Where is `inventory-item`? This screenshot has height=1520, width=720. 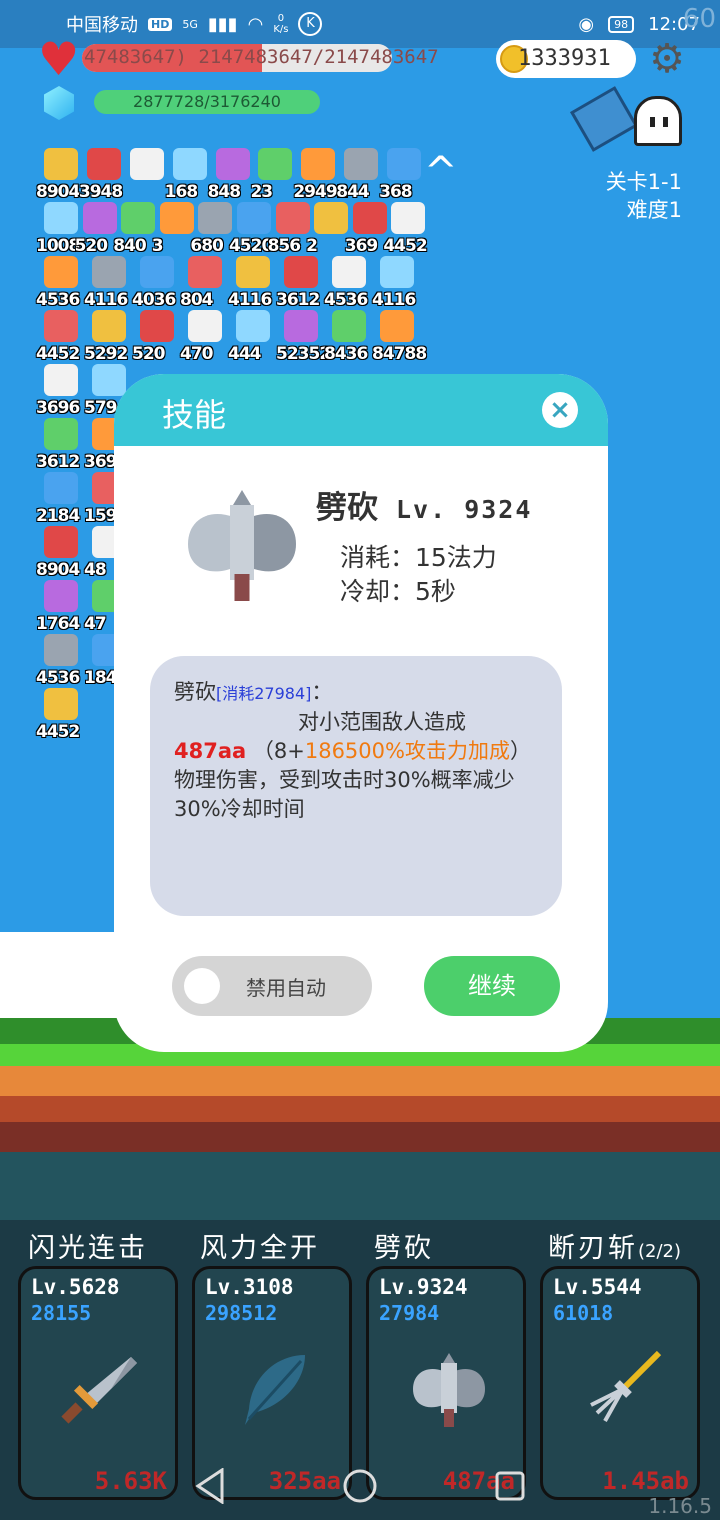 inventory-item is located at coordinates (143, 173).